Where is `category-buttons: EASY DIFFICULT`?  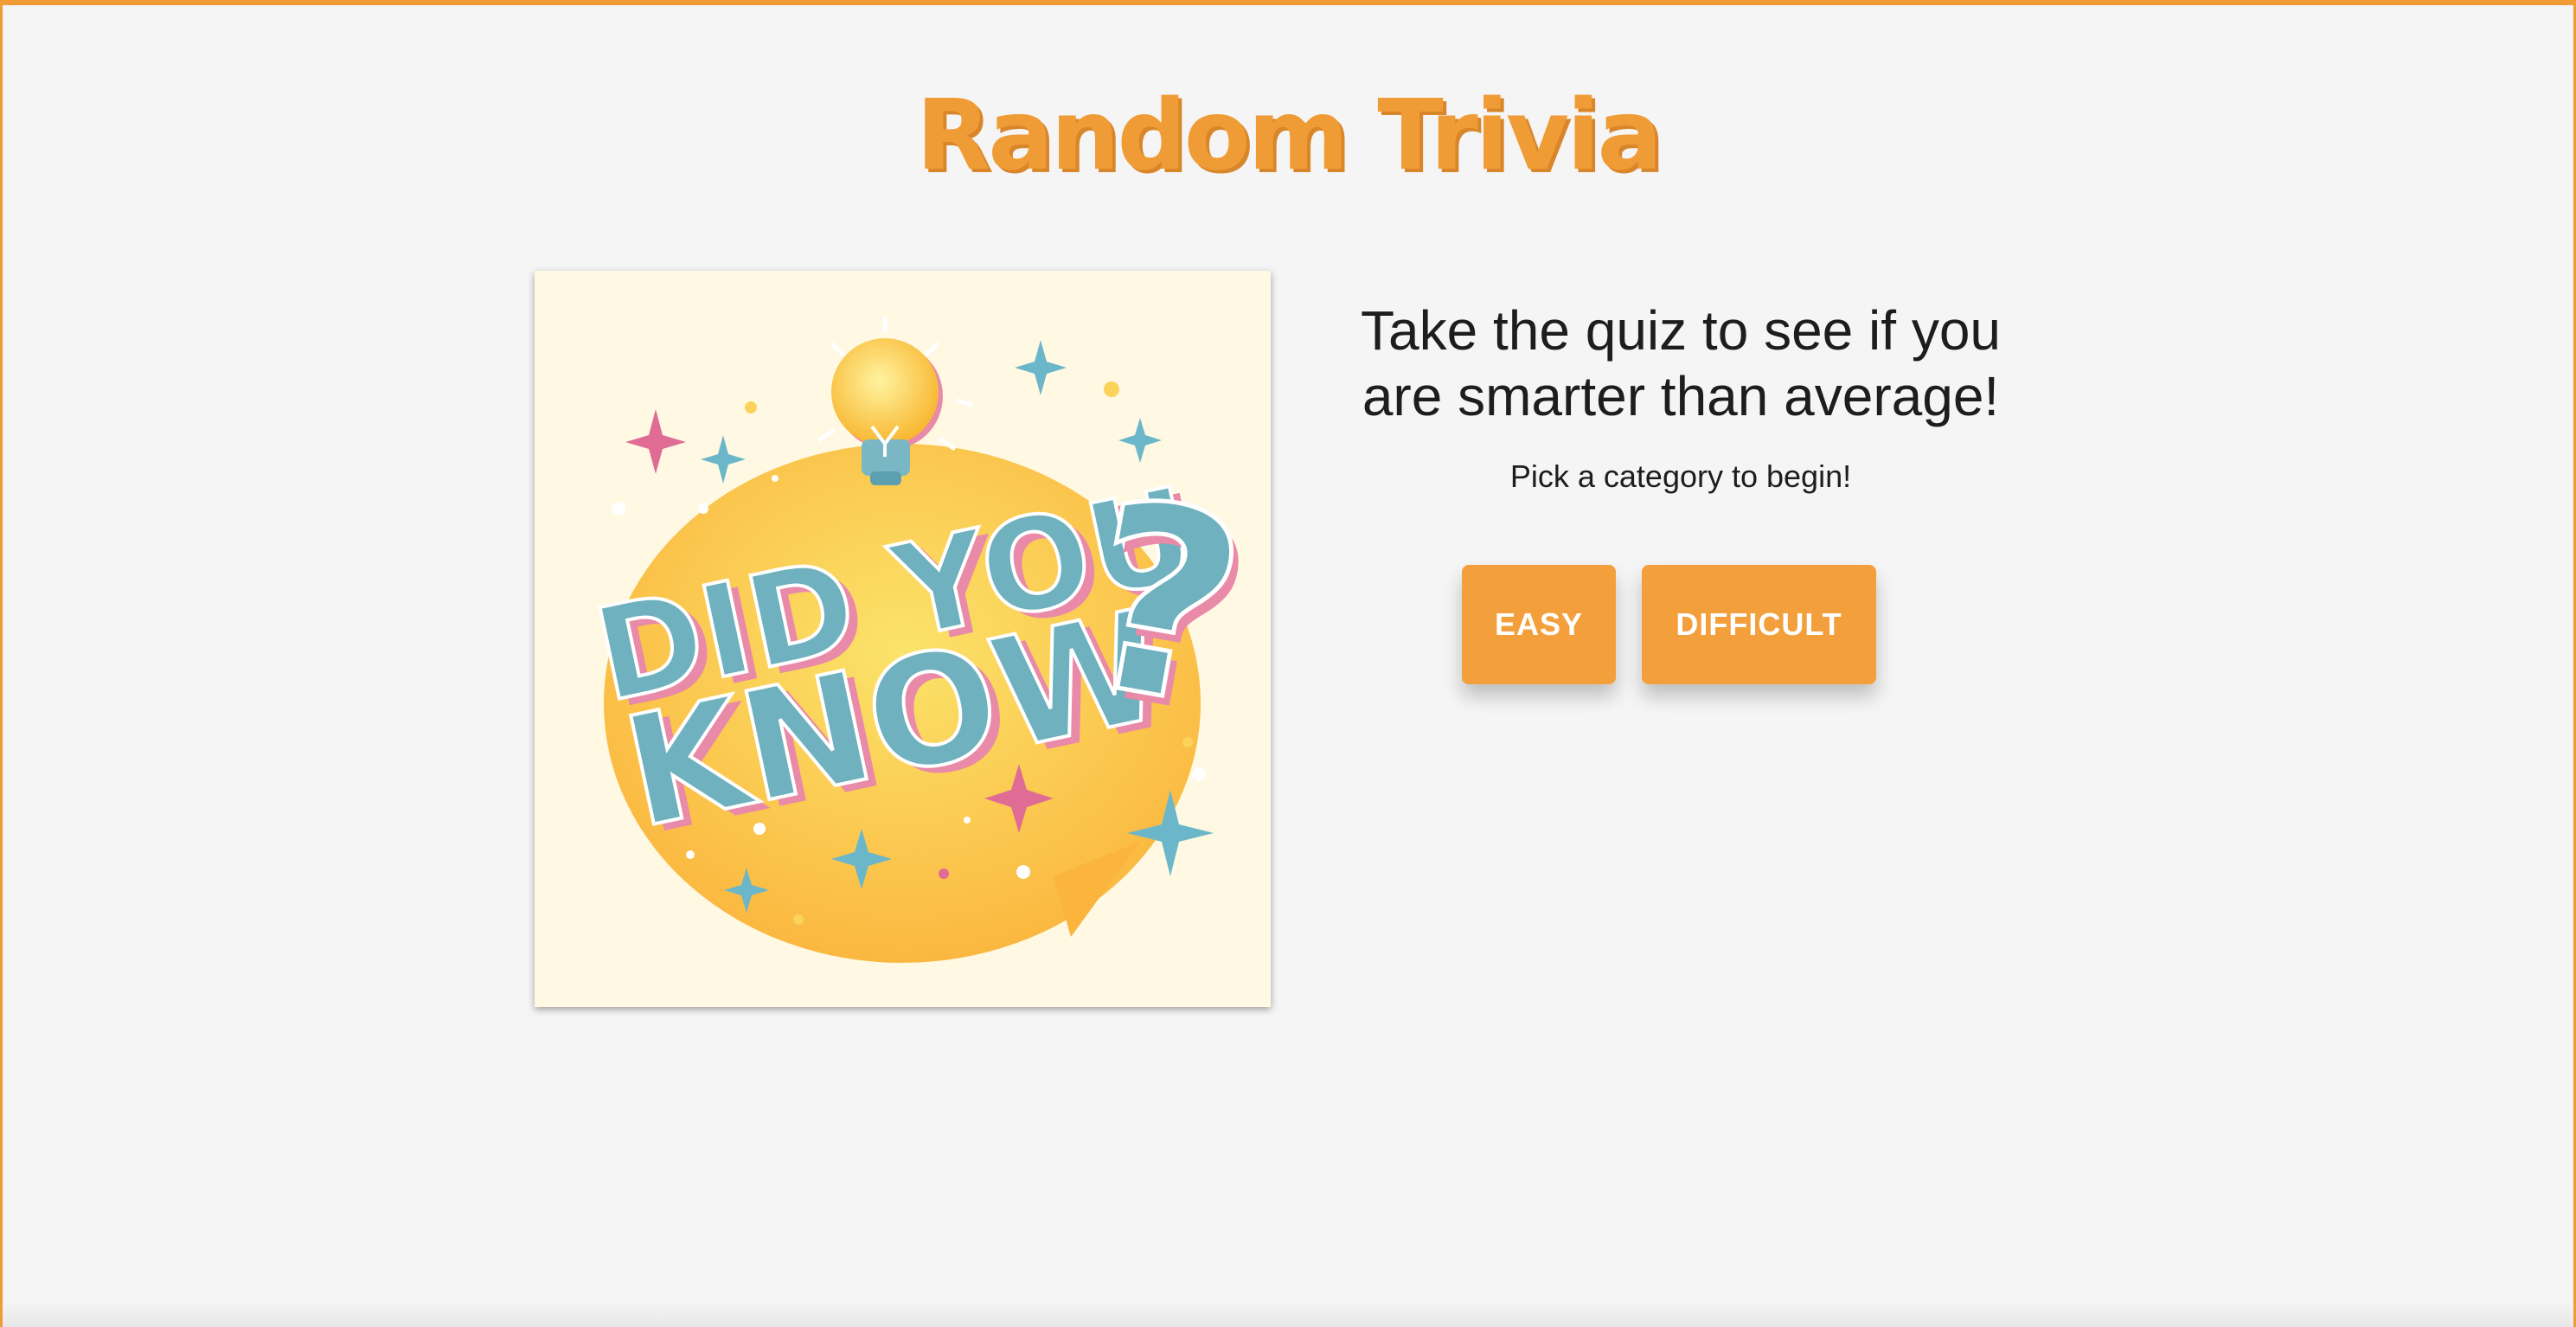 category-buttons: EASY DIFFICULT is located at coordinates (1669, 624).